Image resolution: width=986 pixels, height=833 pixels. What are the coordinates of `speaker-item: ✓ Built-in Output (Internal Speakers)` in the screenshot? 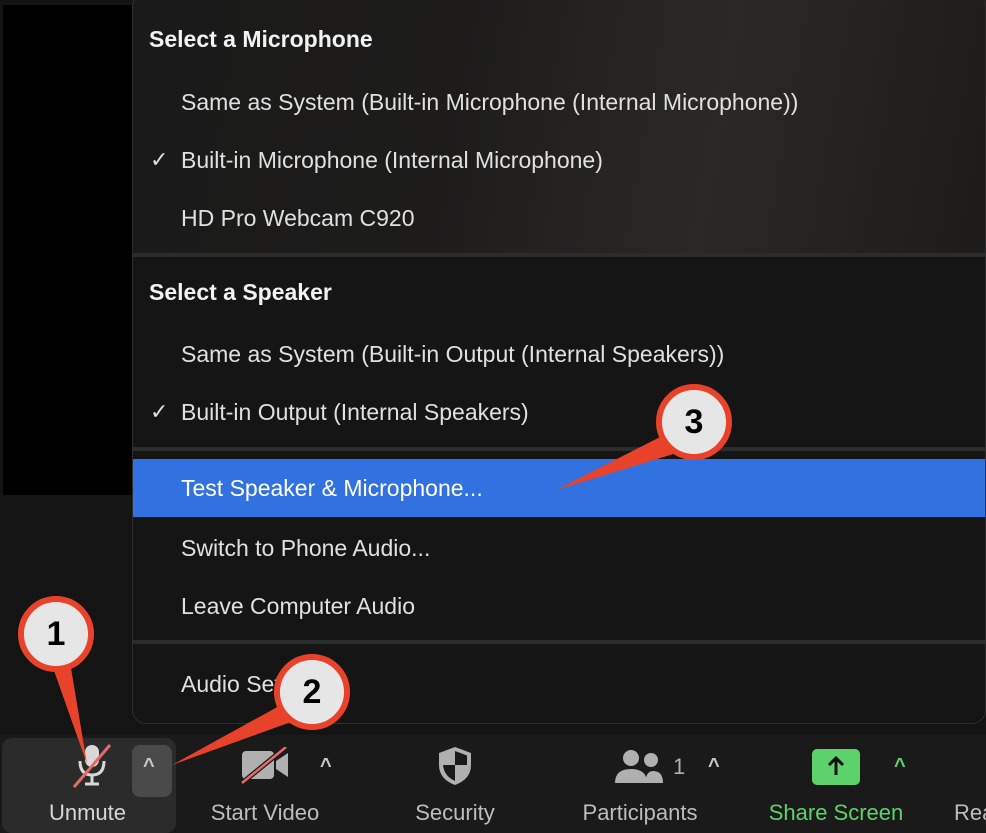 It's located at (559, 412).